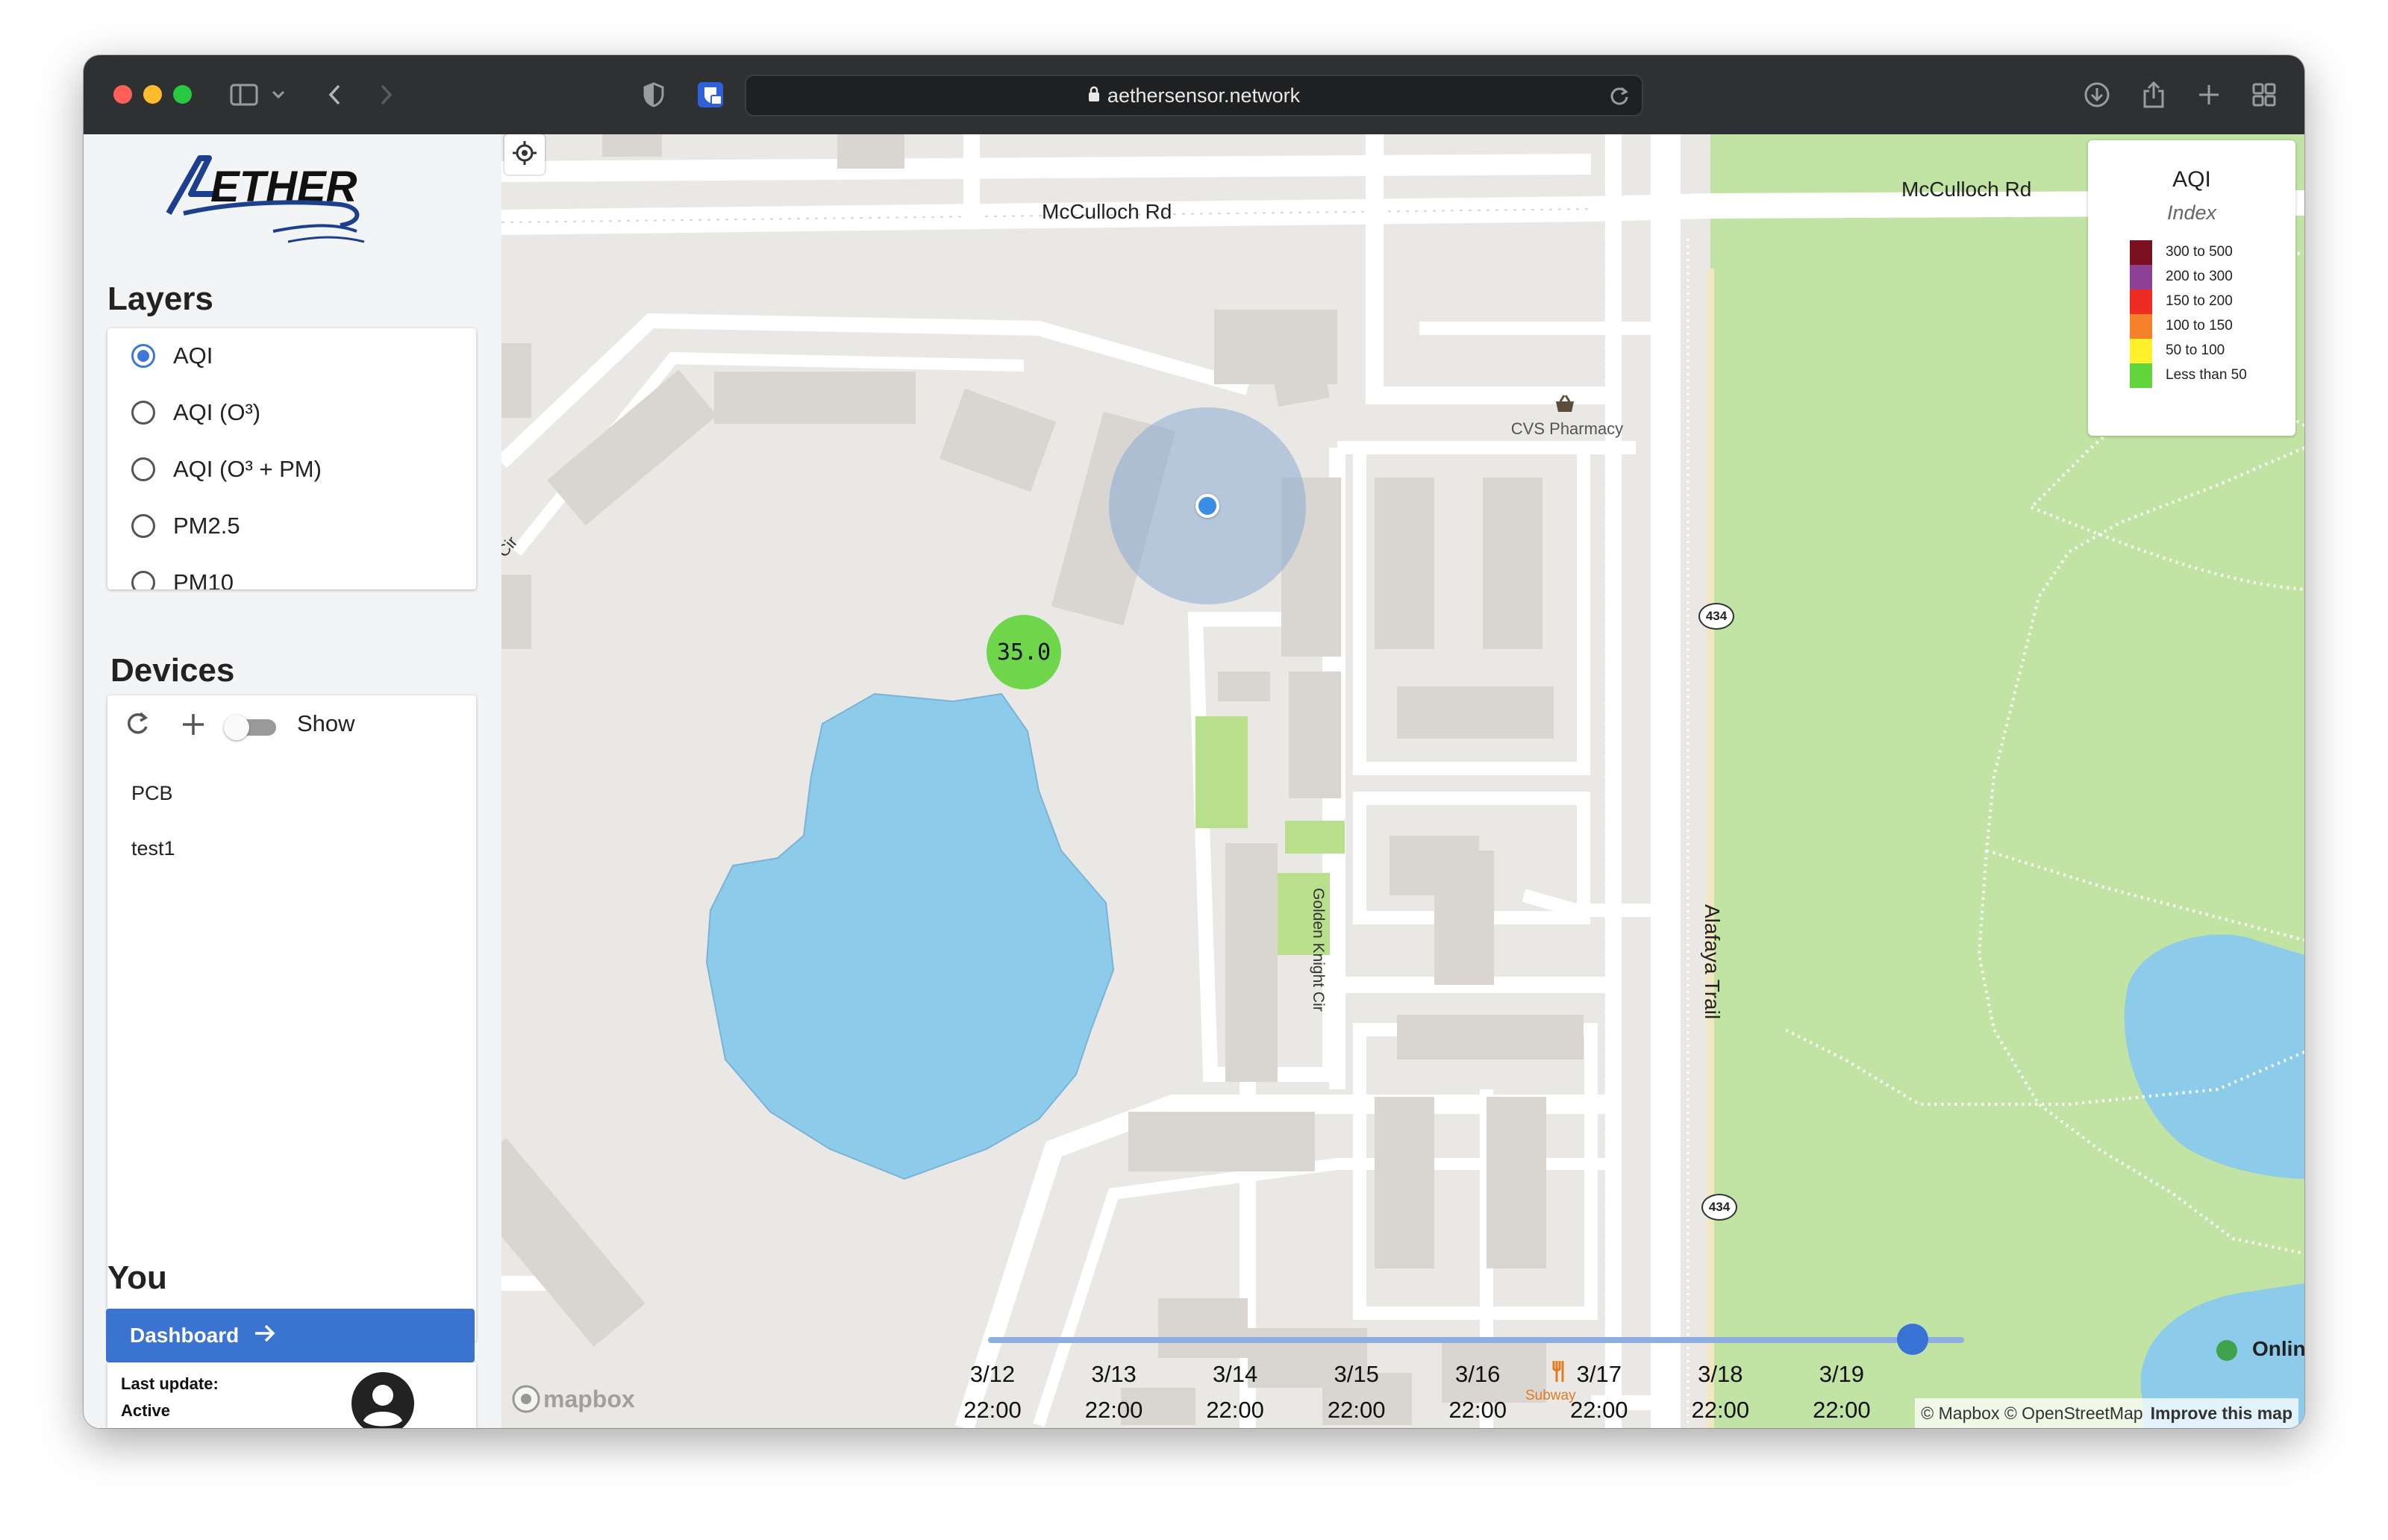  What do you see at coordinates (172, 670) in the screenshot?
I see `devices-title: Devices` at bounding box center [172, 670].